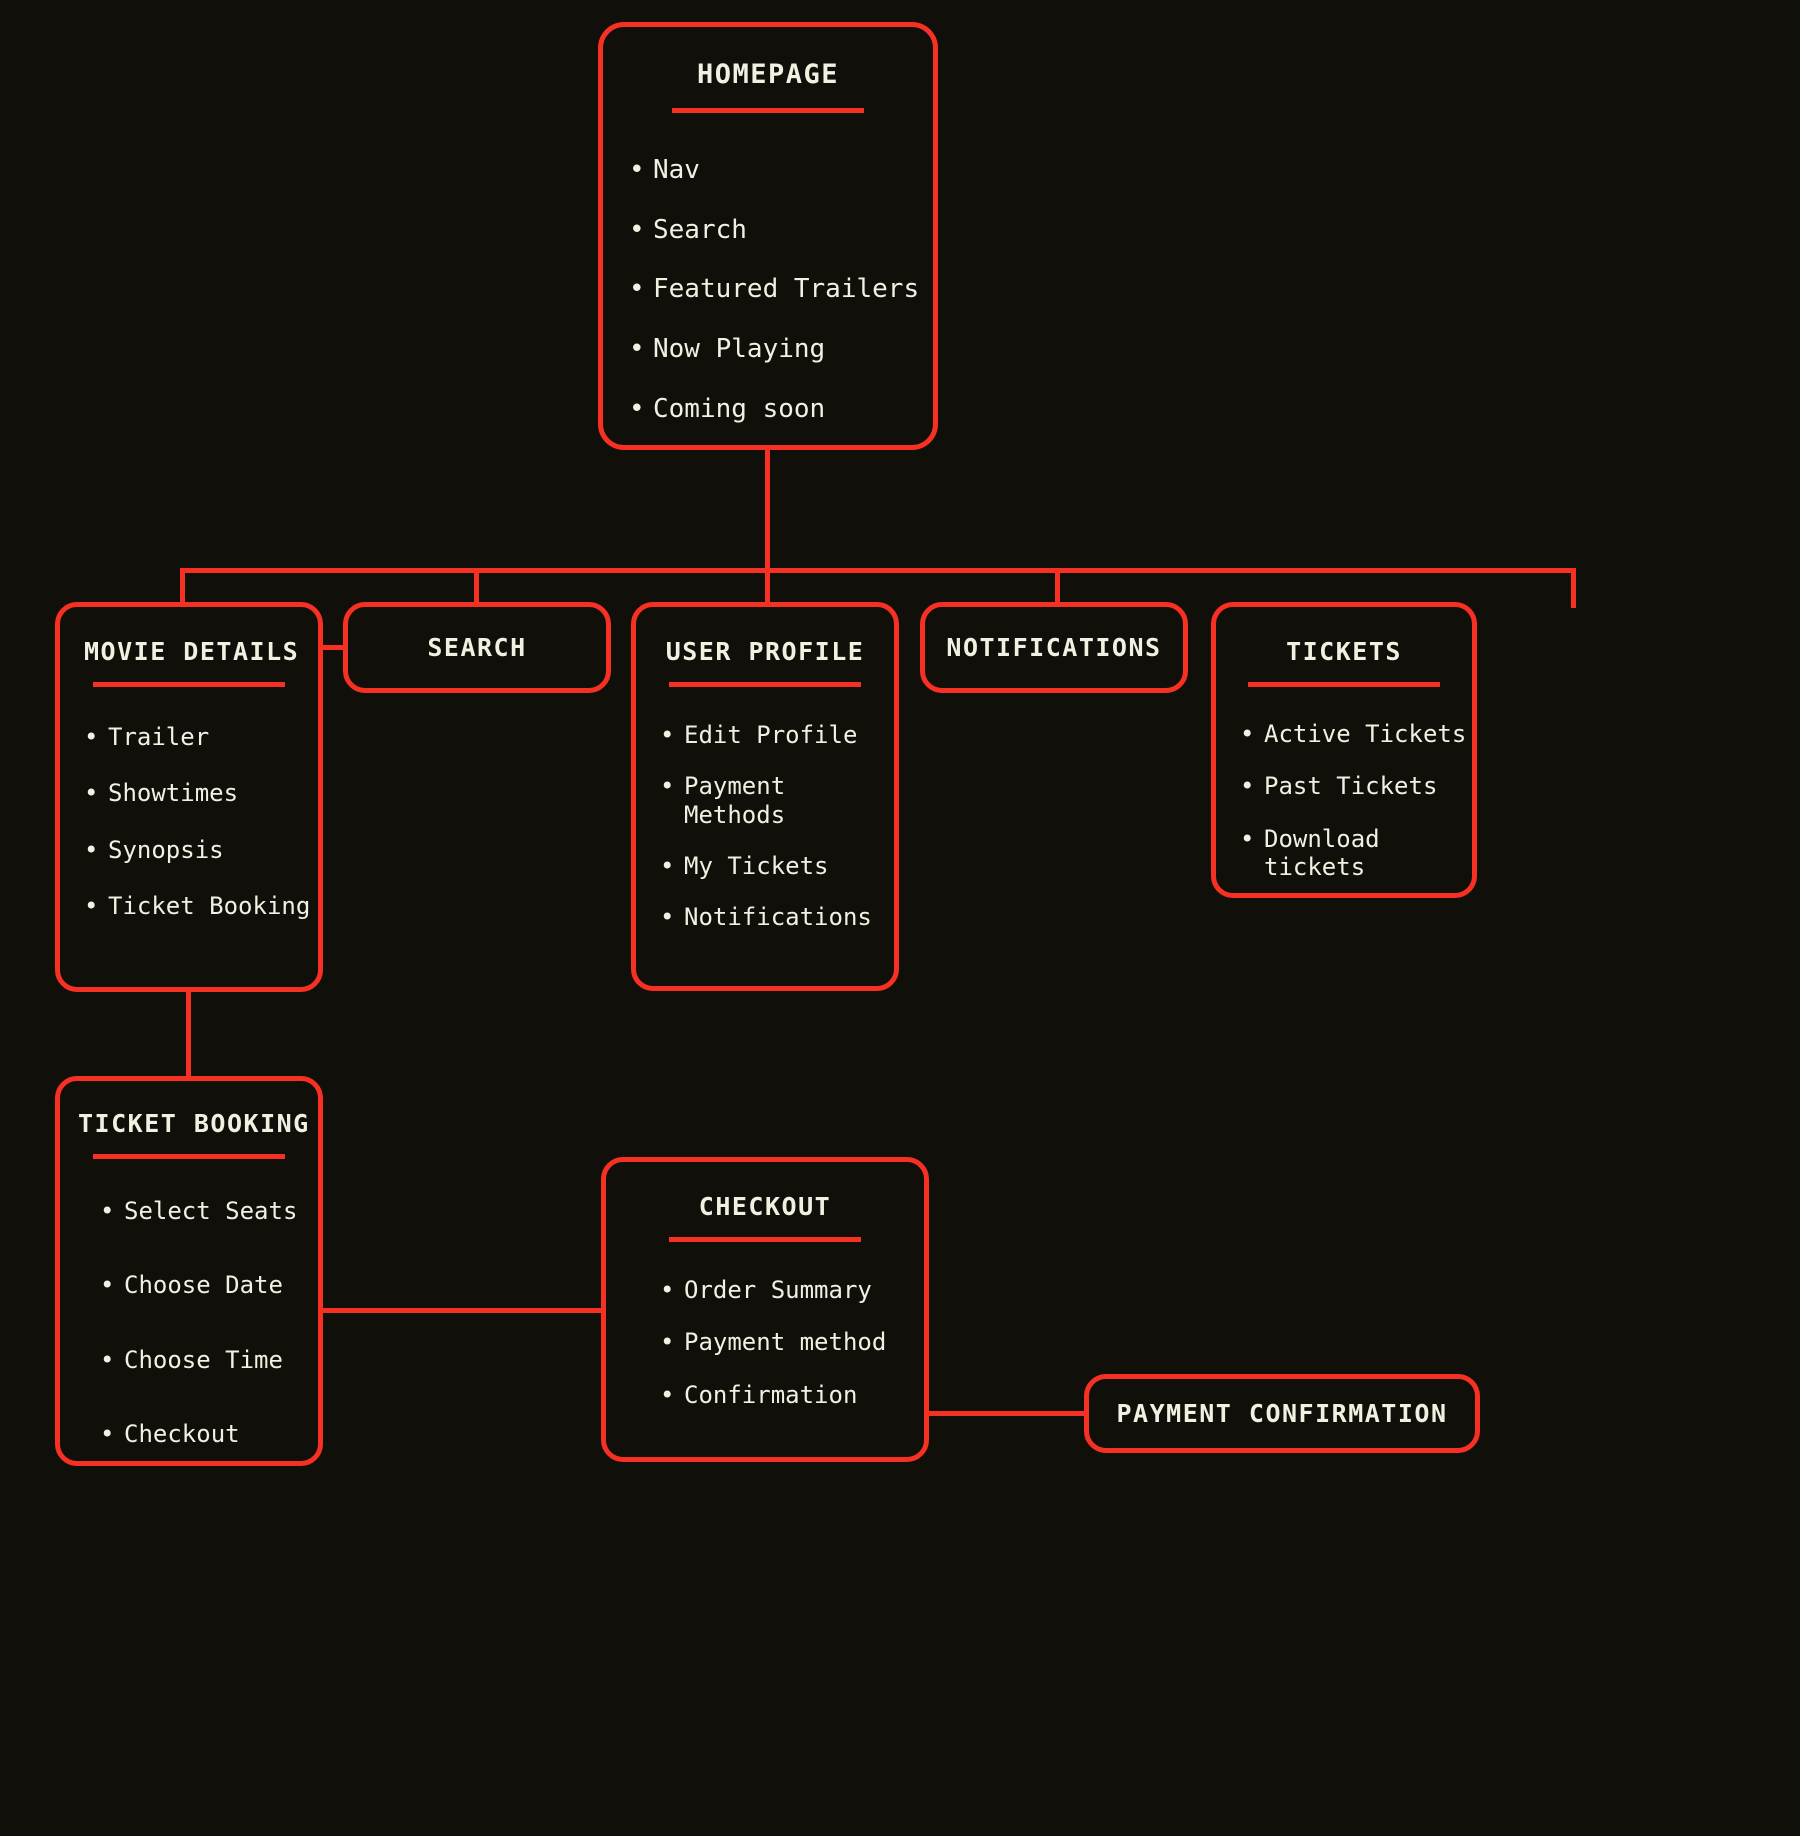  What do you see at coordinates (776, 735) in the screenshot?
I see `list-item: Edit Profile` at bounding box center [776, 735].